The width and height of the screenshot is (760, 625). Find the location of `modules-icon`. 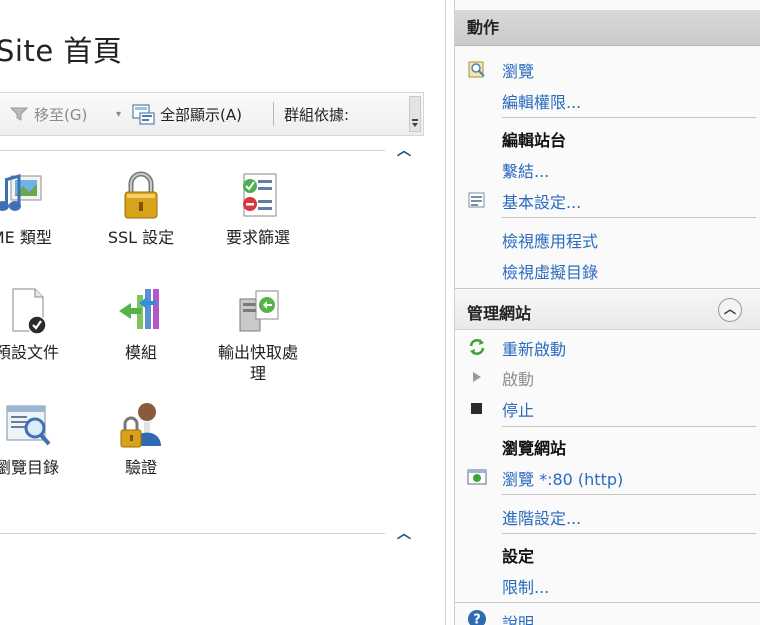

modules-icon is located at coordinates (141, 310).